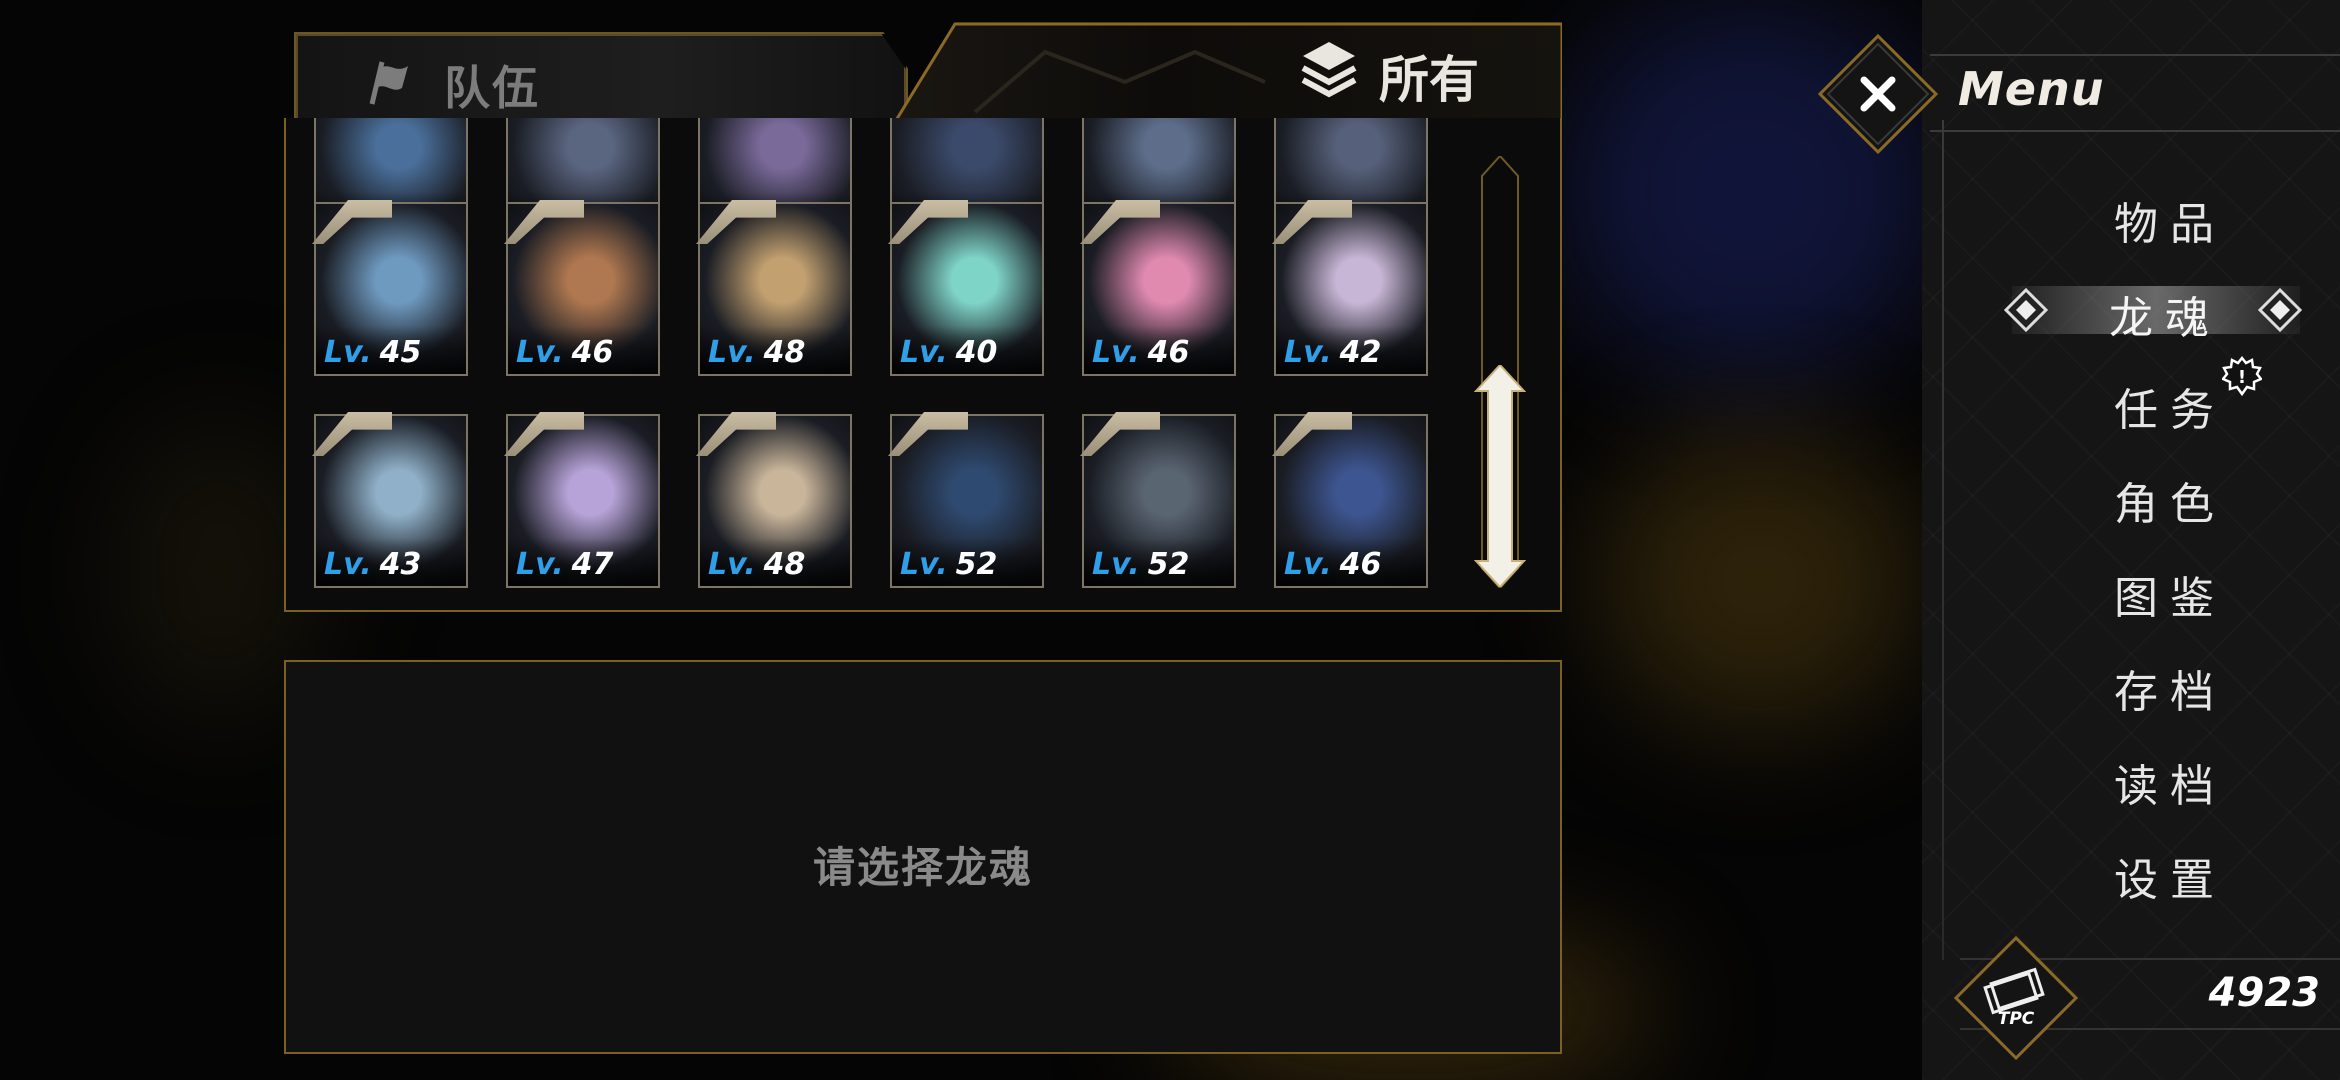 The image size is (2340, 1080). I want to click on currency-amount: 4923, so click(2264, 993).